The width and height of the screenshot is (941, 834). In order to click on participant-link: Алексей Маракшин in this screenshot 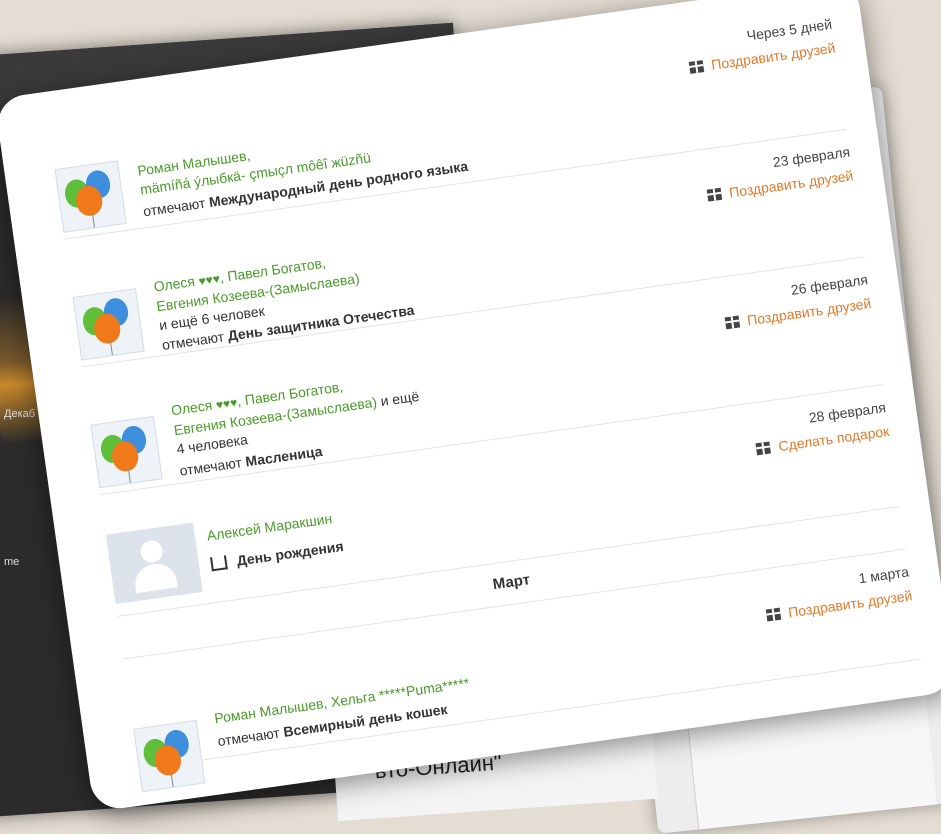, I will do `click(269, 526)`.